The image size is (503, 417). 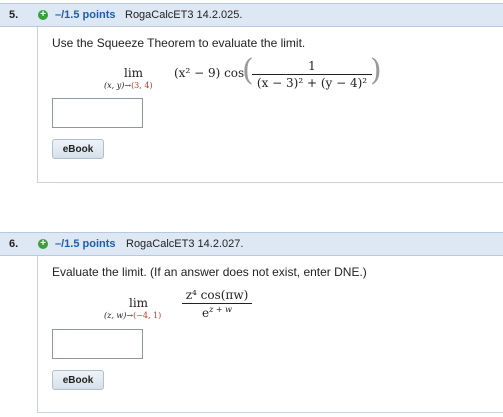 What do you see at coordinates (132, 315) in the screenshot?
I see `limit-approach: (z, w)→(−4, 1)` at bounding box center [132, 315].